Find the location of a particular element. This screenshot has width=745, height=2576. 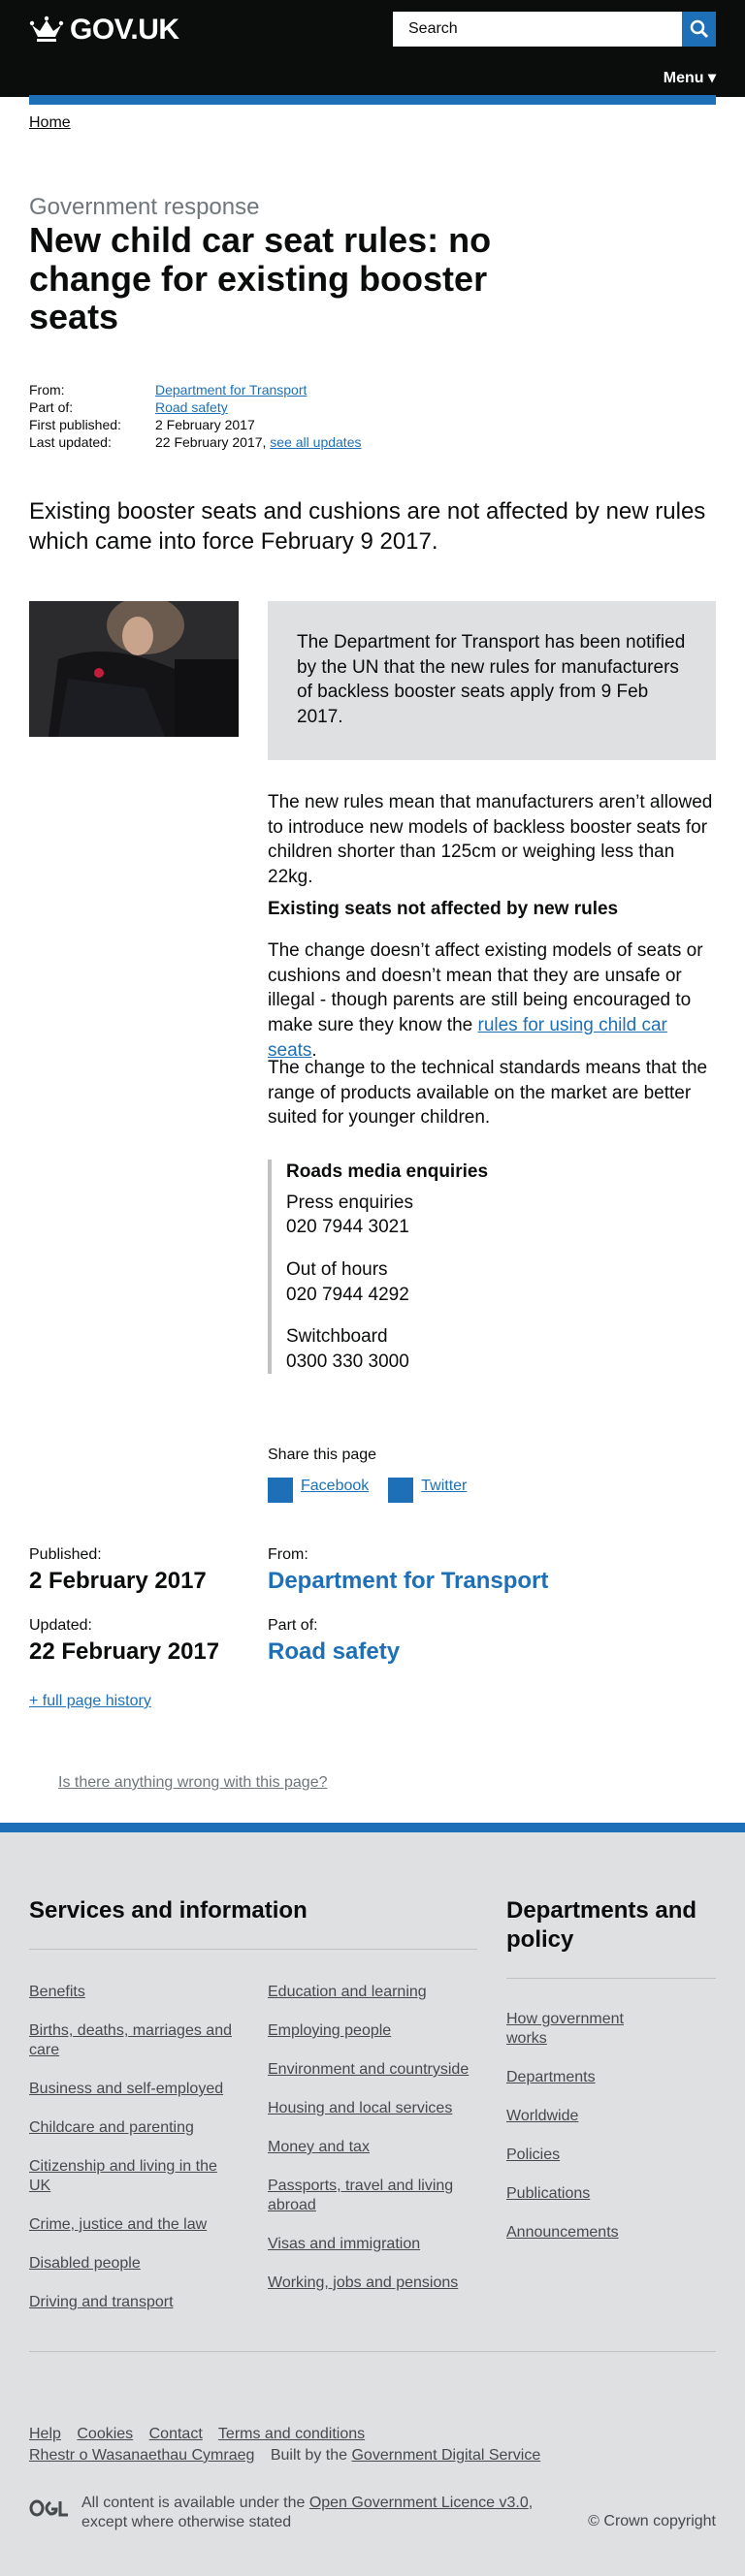

footer-link-business: Business and self-employed is located at coordinates (136, 2089).